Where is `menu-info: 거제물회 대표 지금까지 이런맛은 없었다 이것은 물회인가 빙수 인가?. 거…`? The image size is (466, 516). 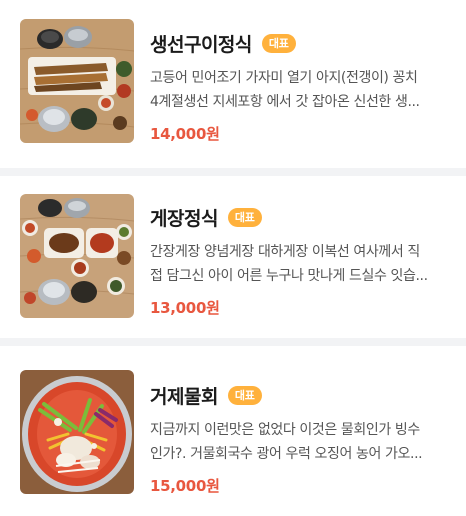 menu-info: 거제물회 대표 지금까지 이런맛은 없었다 이것은 물회인가 빙수 인가?. 거… is located at coordinates (300, 439).